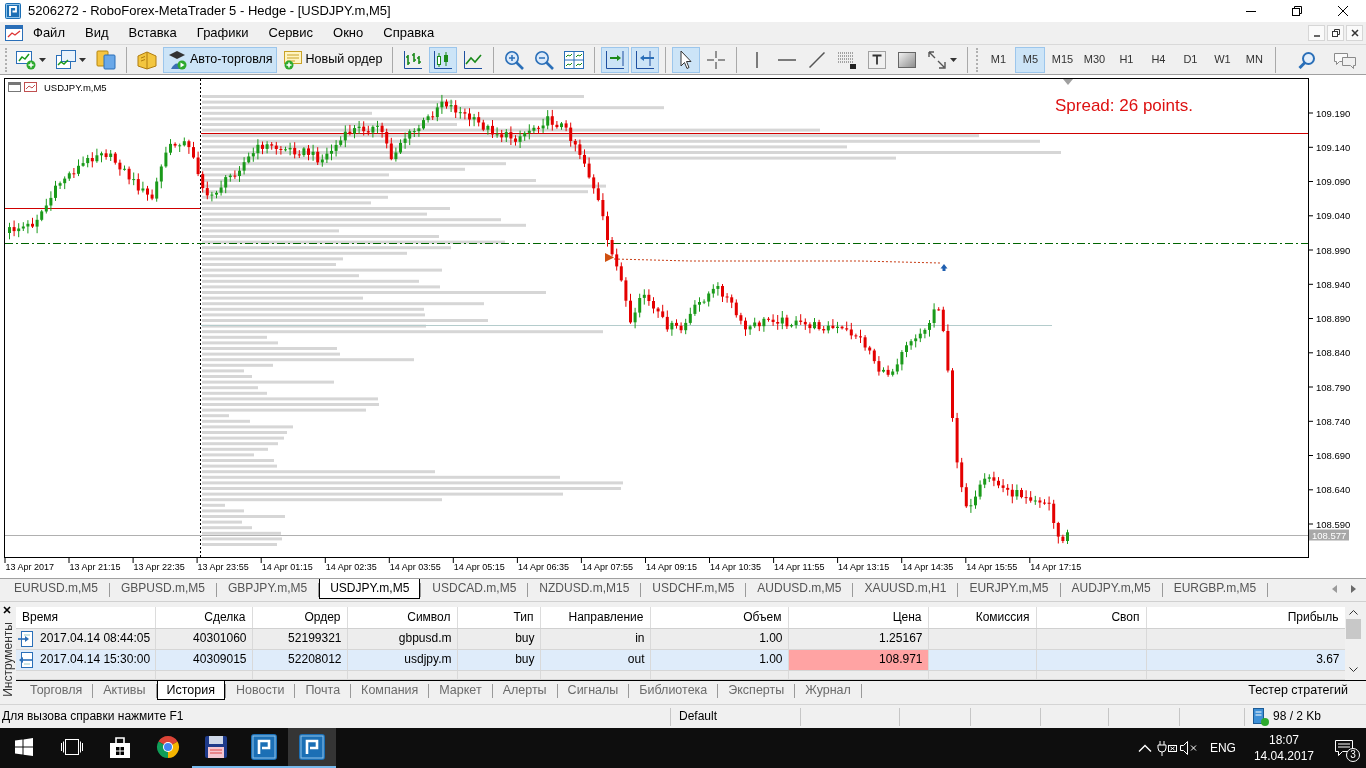  What do you see at coordinates (1333, 524) in the screenshot?
I see `price-axis-label: 108.590` at bounding box center [1333, 524].